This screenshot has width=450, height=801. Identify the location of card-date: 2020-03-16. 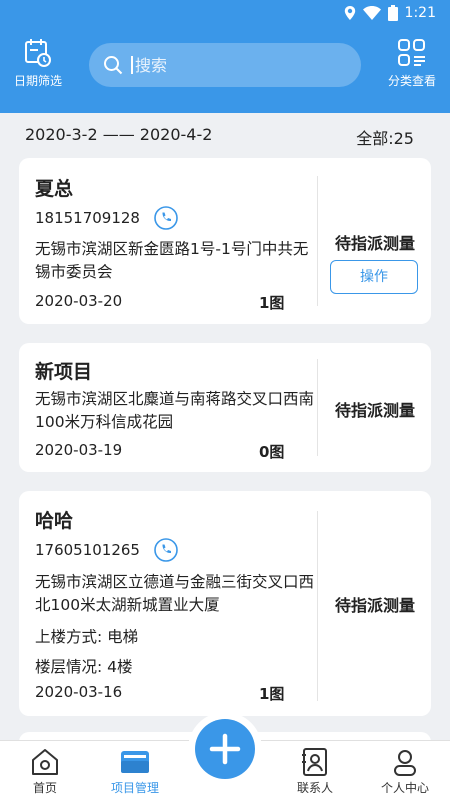
(79, 692).